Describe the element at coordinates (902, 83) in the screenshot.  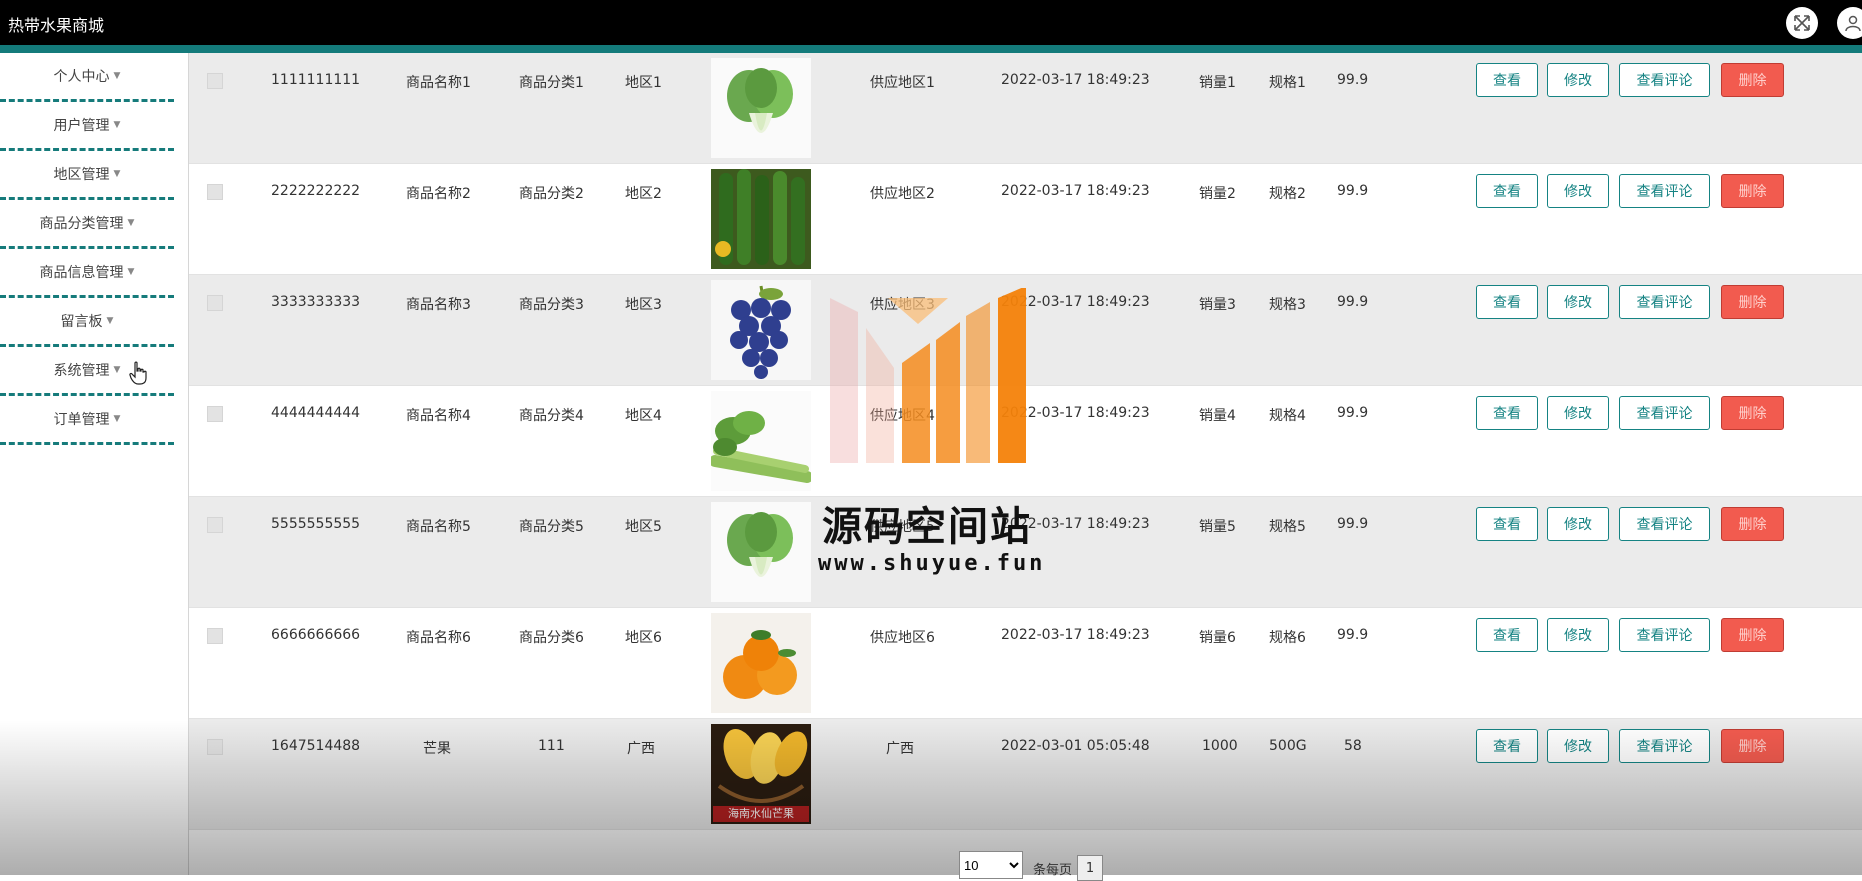
I see `supply-region: 供应地区1` at that location.